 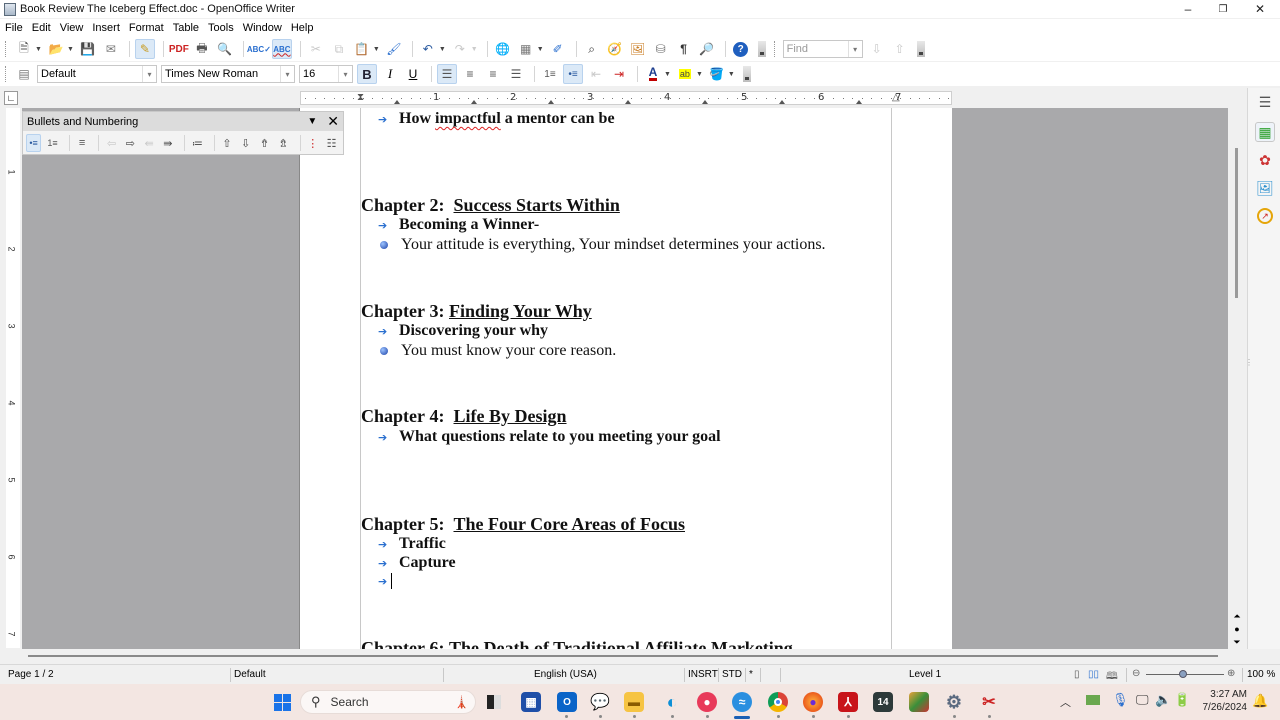 I want to click on start-button, so click(x=282, y=702).